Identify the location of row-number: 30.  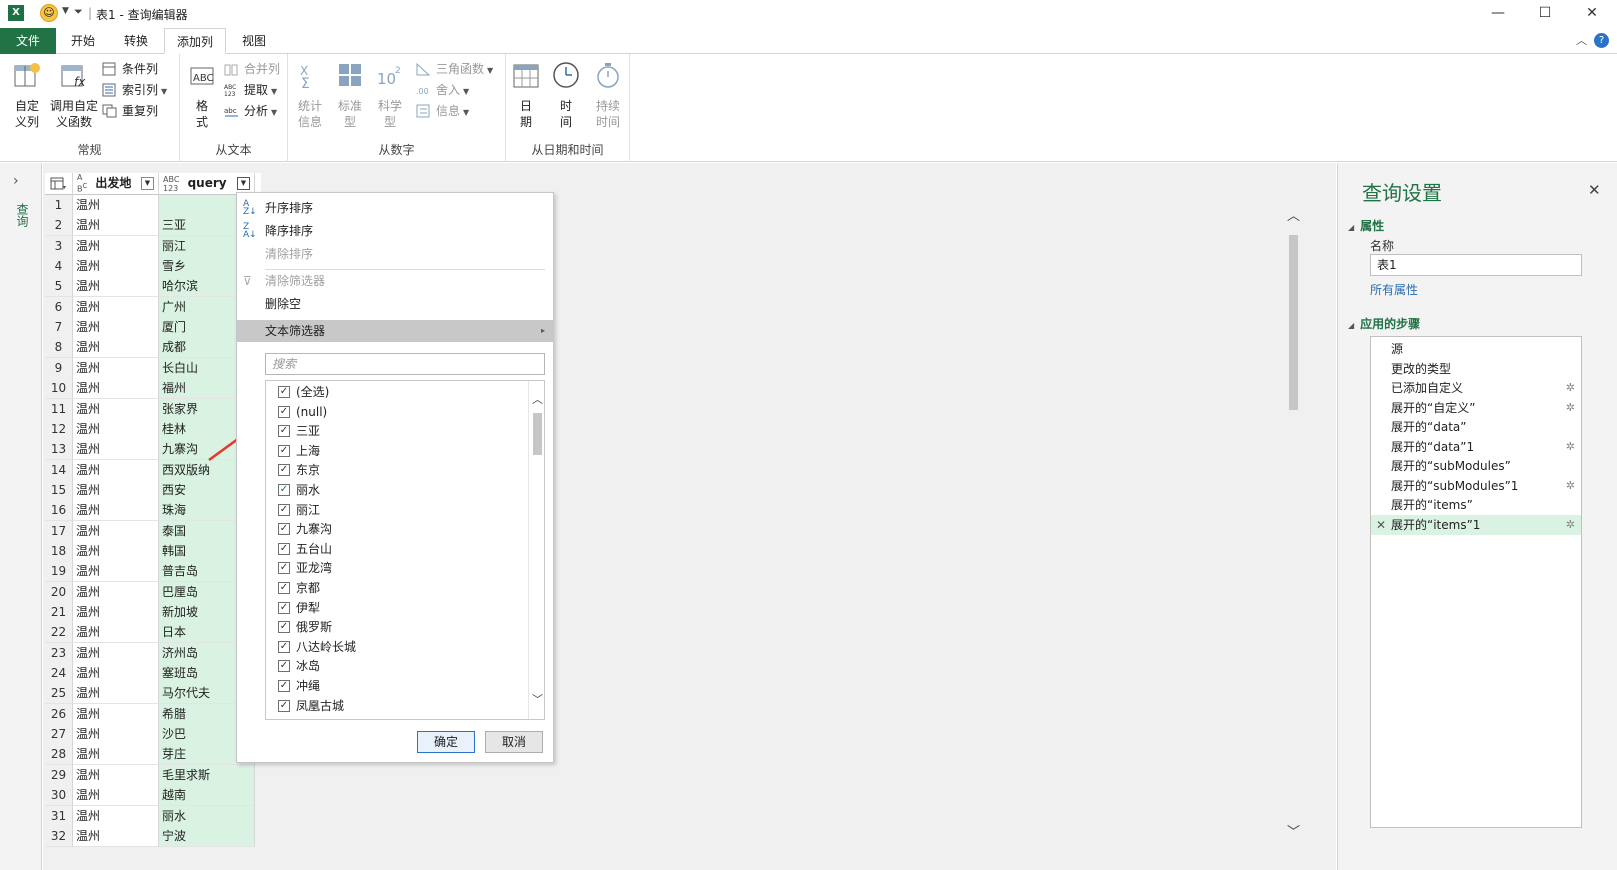
(59, 796).